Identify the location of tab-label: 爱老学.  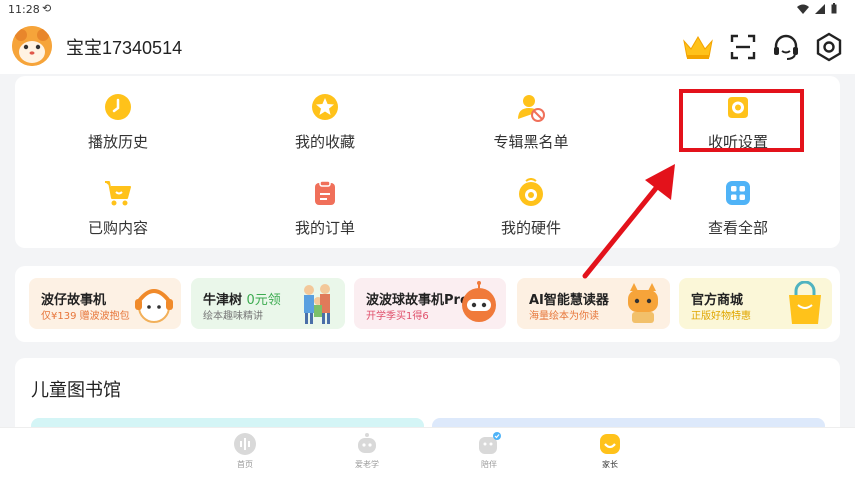
(367, 464).